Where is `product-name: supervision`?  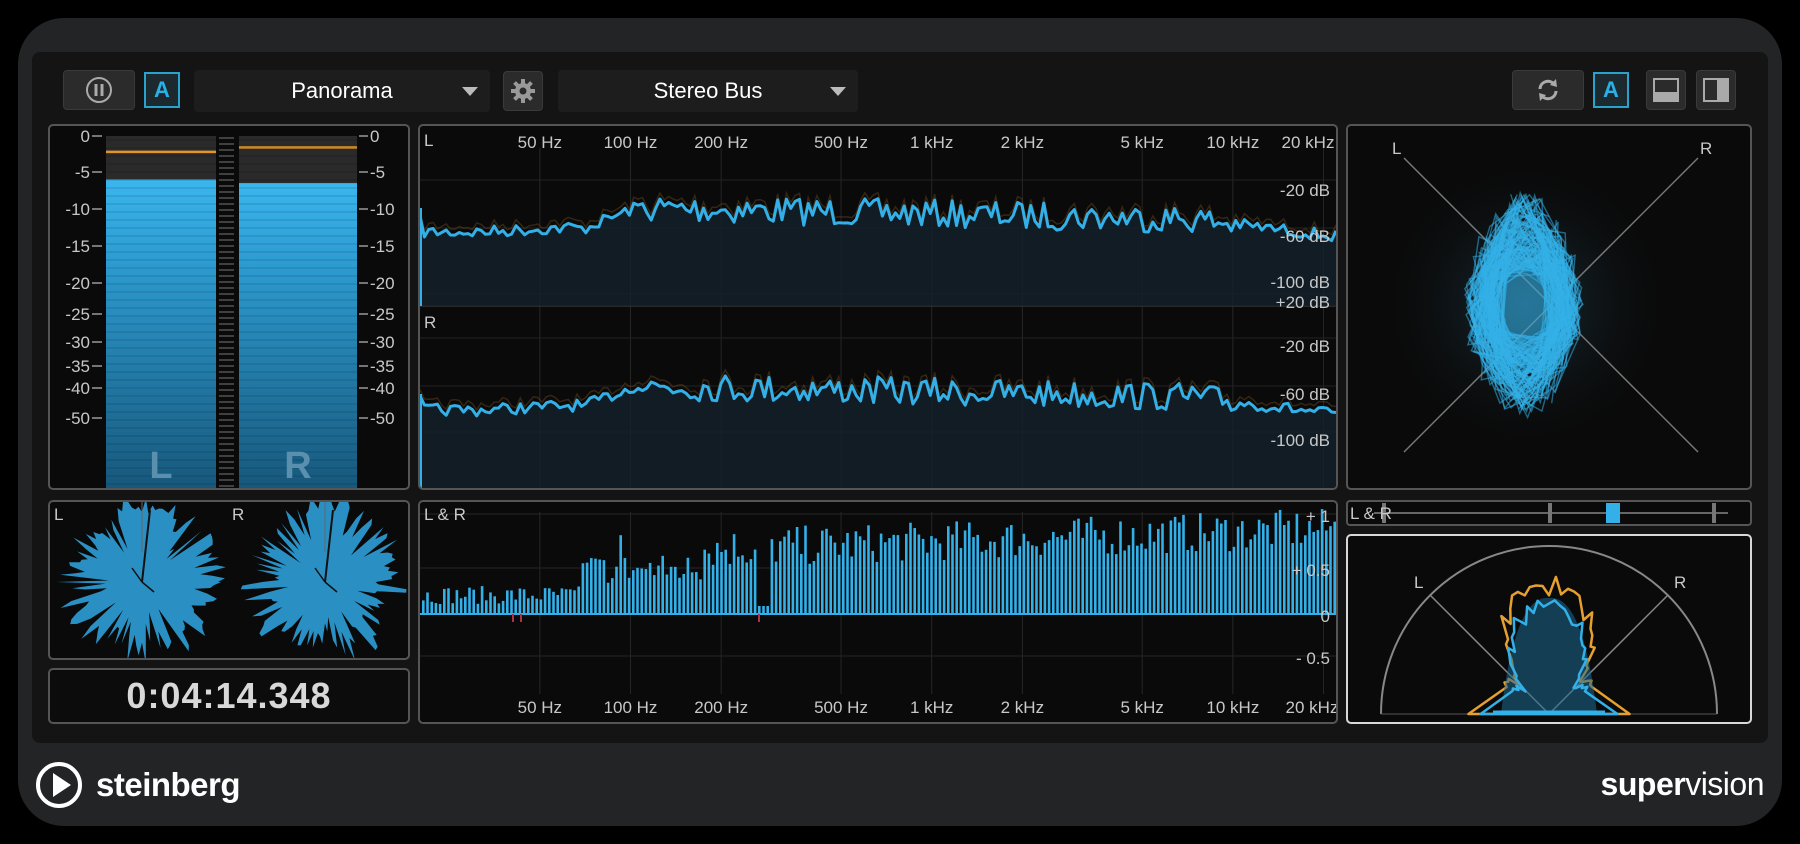 product-name: supervision is located at coordinates (1682, 784).